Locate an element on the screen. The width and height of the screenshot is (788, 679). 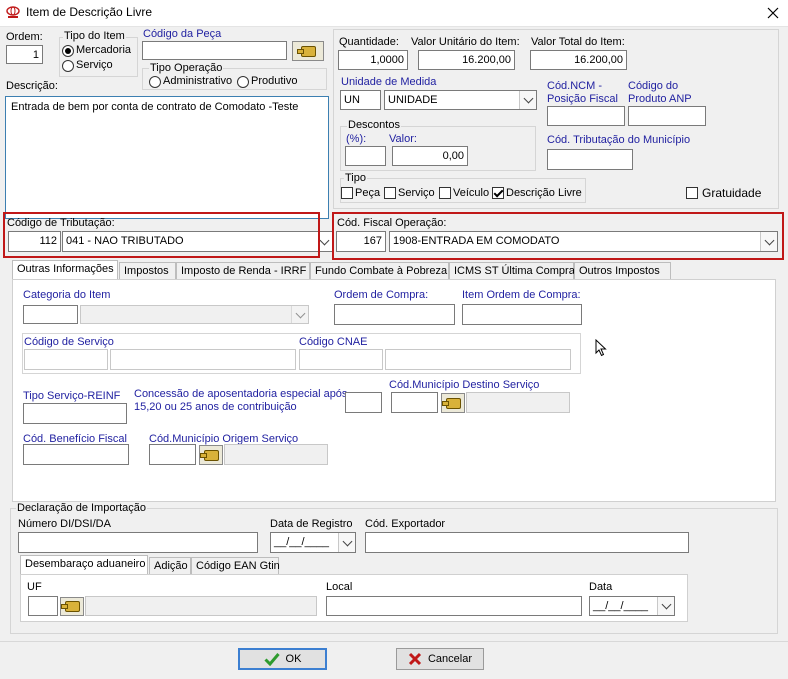
close-icon is located at coordinates (773, 13).